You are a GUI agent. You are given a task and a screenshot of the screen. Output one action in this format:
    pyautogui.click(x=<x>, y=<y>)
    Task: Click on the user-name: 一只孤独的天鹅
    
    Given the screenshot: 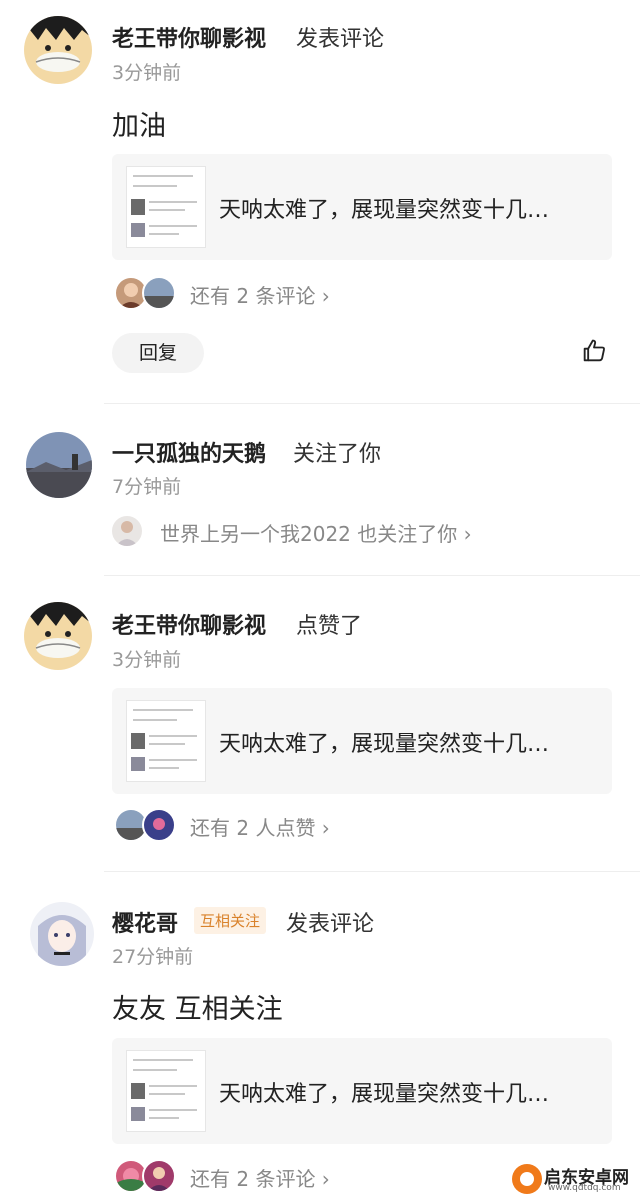 What is the action you would take?
    pyautogui.click(x=189, y=452)
    